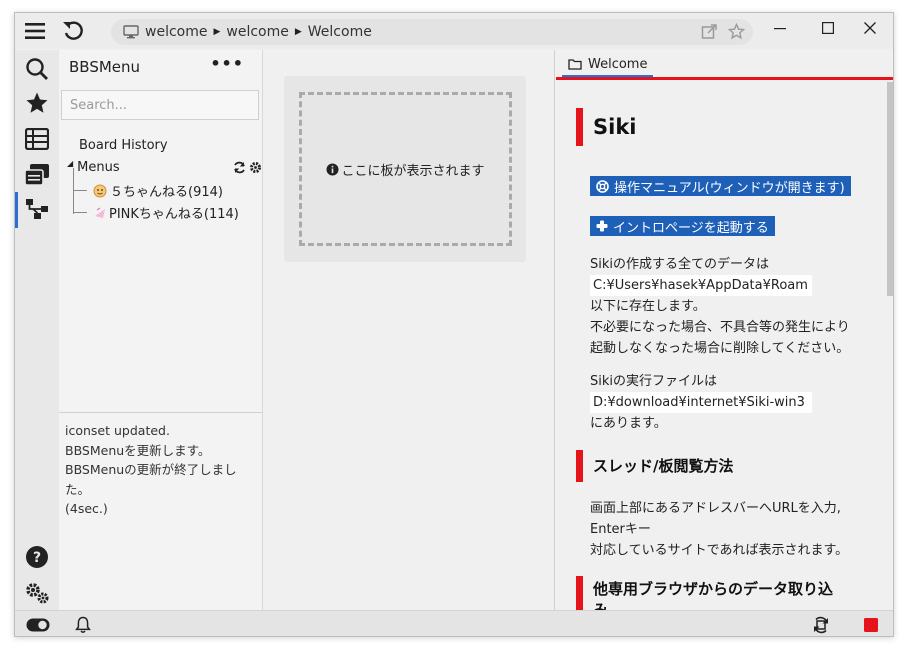 The image size is (908, 650). I want to click on welcome-title: Siki, so click(606, 127).